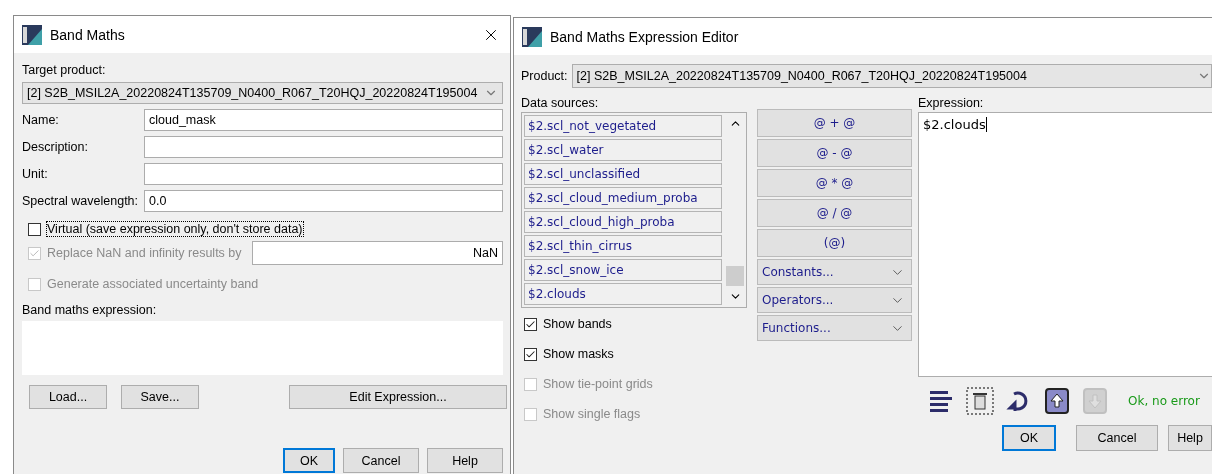 Image resolution: width=1212 pixels, height=474 pixels. I want to click on data-sources-label: Data sources:, so click(560, 103).